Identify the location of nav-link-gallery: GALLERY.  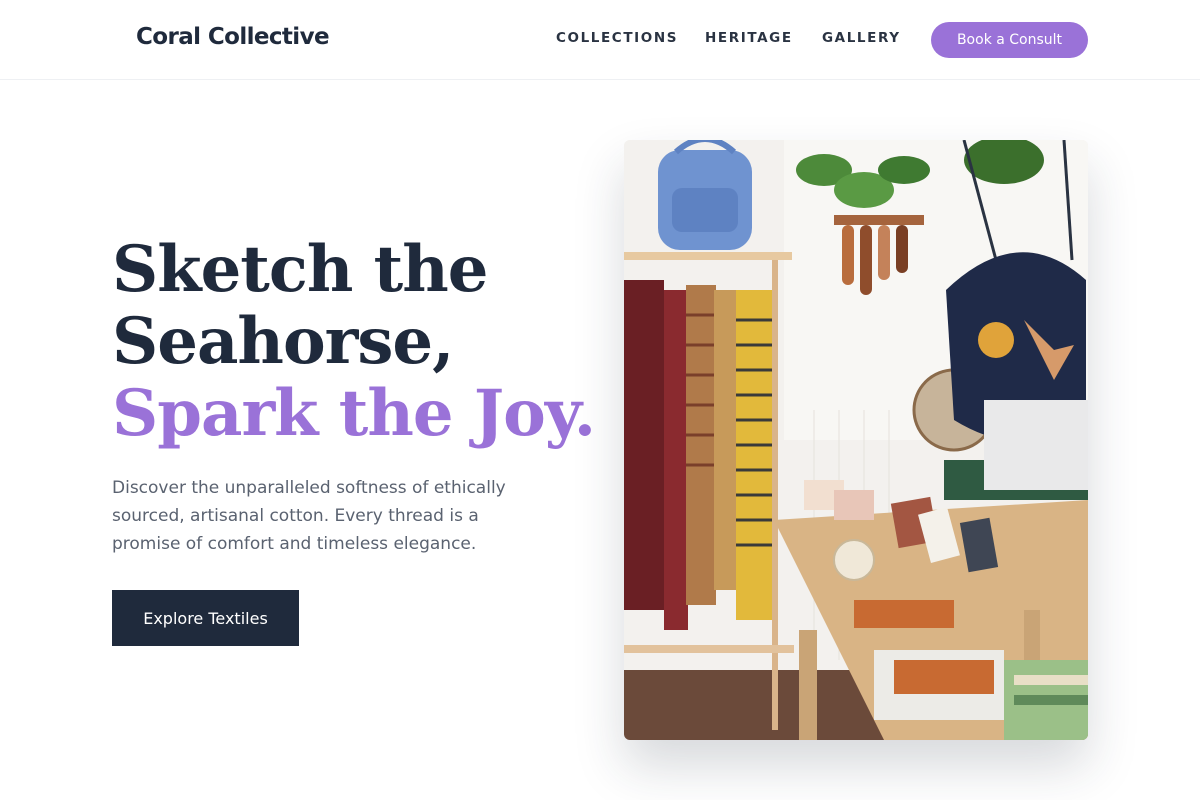
(861, 38).